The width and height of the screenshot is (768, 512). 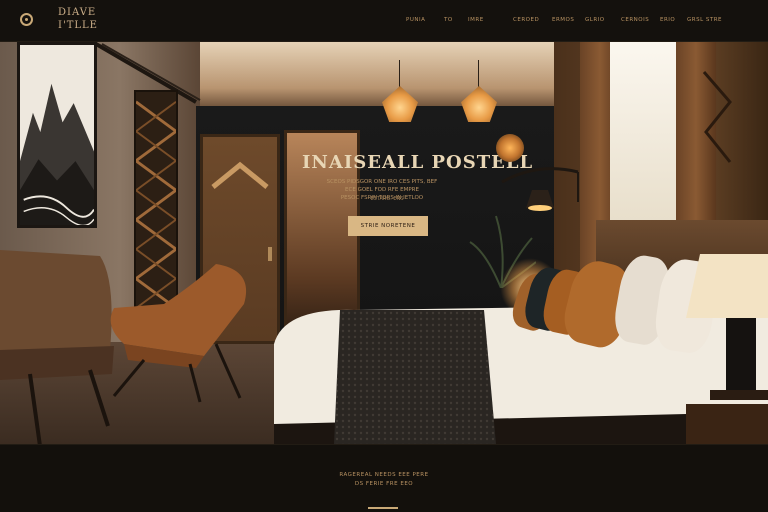 I want to click on window, so click(x=646, y=142).